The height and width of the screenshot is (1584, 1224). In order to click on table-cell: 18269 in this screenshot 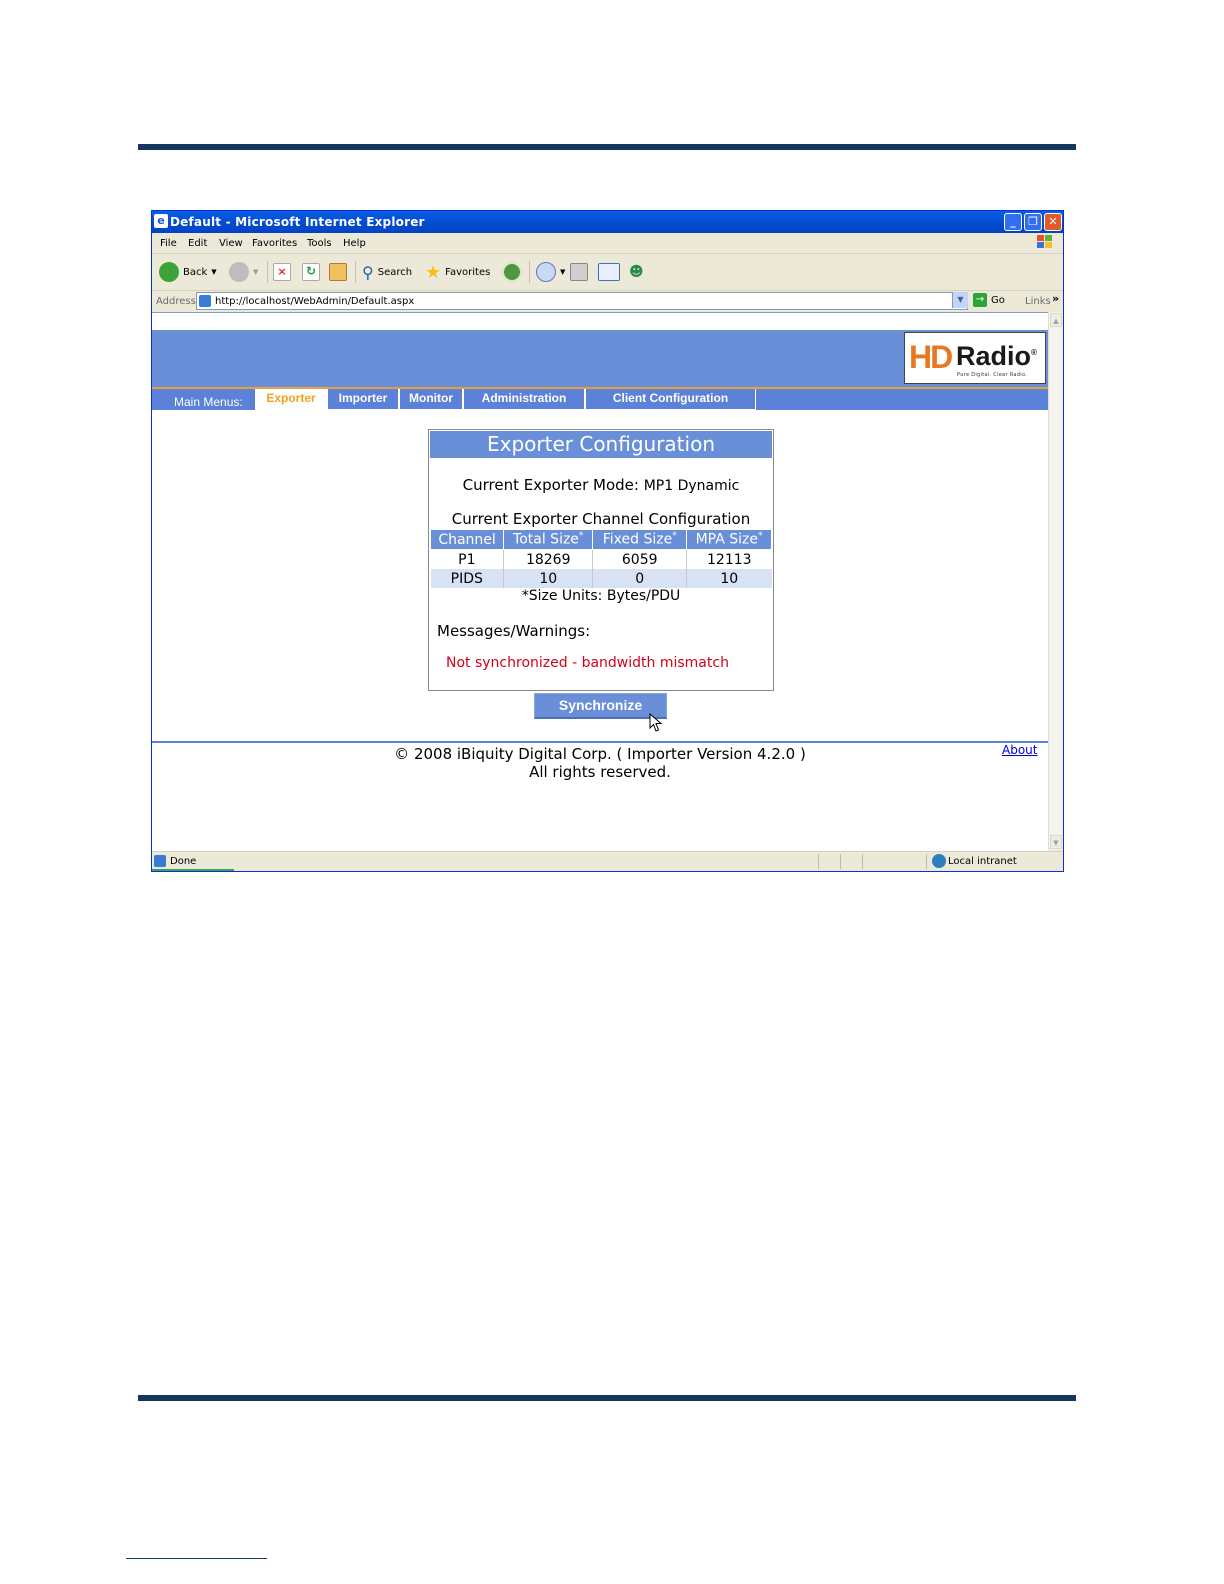, I will do `click(548, 559)`.